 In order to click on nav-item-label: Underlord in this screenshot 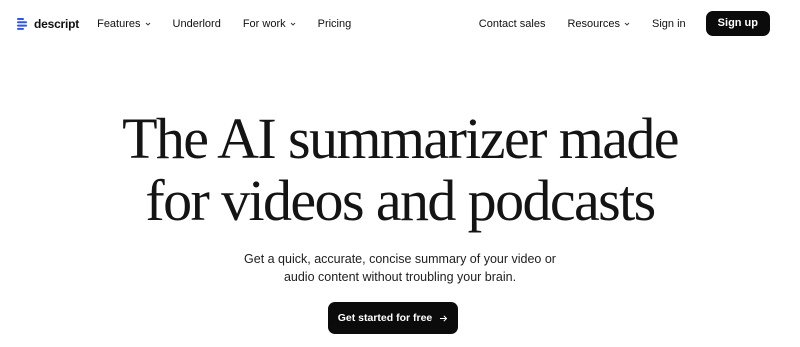, I will do `click(196, 23)`.